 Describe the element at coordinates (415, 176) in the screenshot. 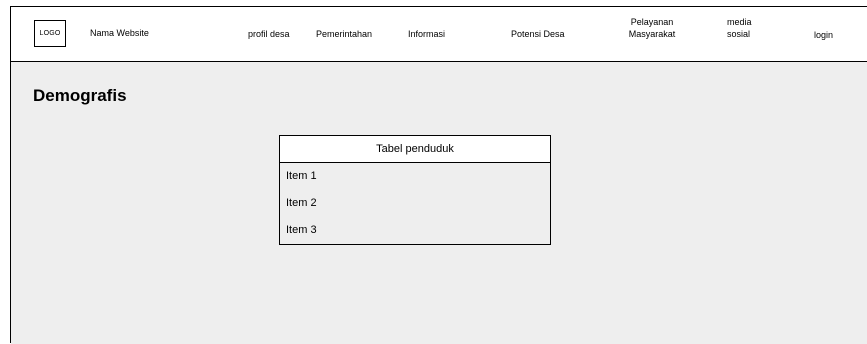

I see `table-row: Item 1` at that location.